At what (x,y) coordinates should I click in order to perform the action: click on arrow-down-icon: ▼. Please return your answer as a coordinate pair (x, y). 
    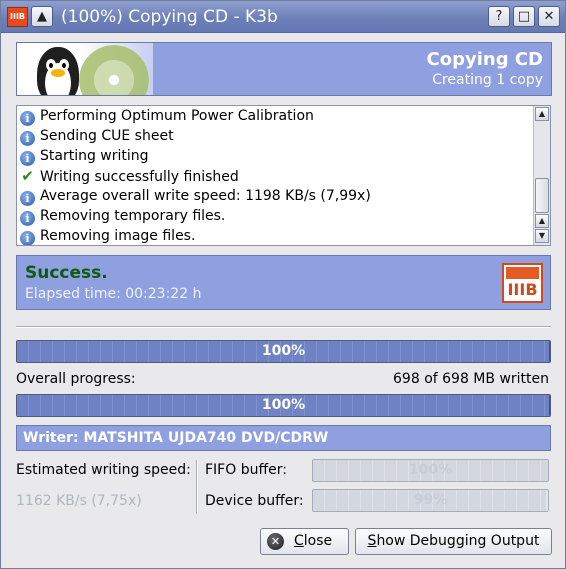
    Looking at the image, I should click on (542, 235).